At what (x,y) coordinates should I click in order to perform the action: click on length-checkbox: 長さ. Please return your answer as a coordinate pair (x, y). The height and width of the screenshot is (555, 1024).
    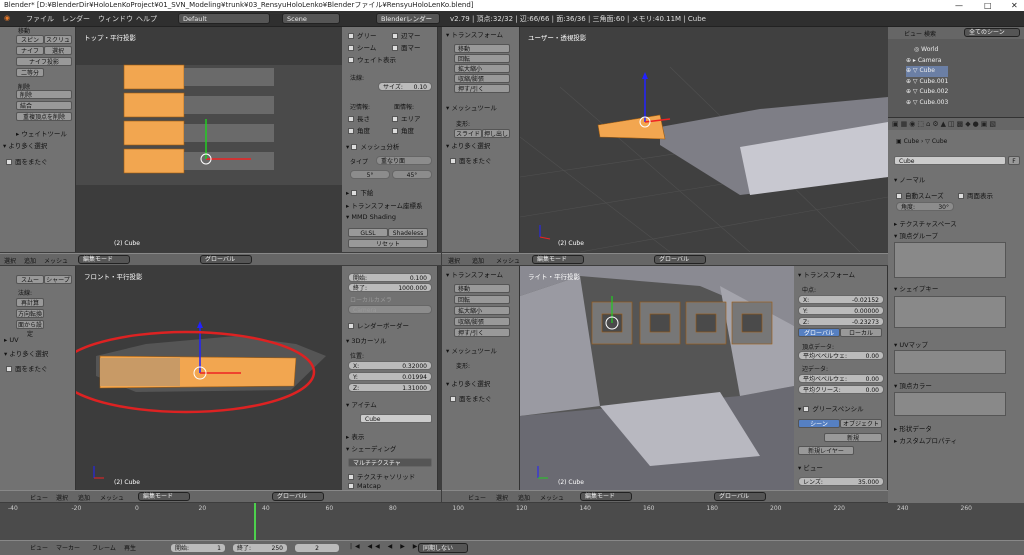
    Looking at the image, I should click on (359, 118).